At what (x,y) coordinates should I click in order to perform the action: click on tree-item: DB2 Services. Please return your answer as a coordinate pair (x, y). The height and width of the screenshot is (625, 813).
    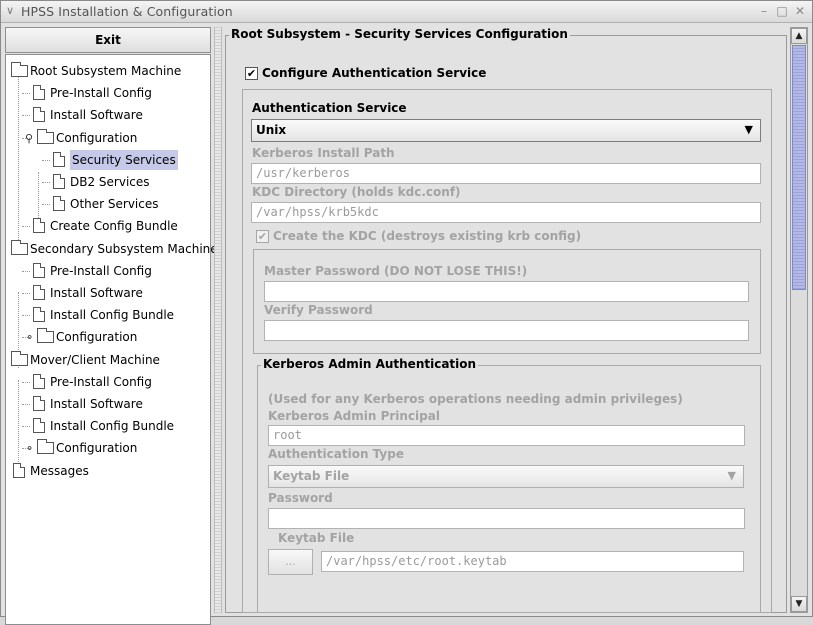
    Looking at the image, I should click on (108, 182).